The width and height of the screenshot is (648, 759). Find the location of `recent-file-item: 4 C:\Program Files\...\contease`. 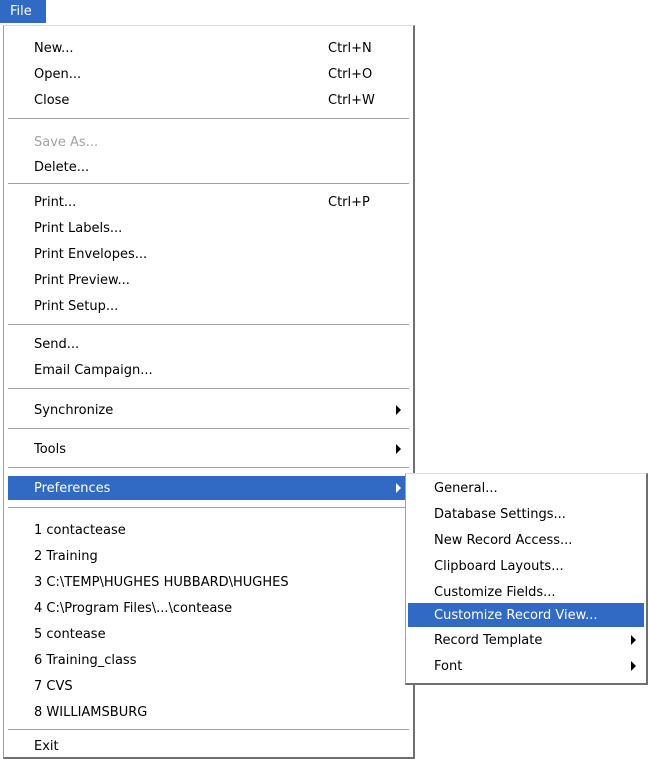

recent-file-item: 4 C:\Program Files\...\contease is located at coordinates (208, 608).